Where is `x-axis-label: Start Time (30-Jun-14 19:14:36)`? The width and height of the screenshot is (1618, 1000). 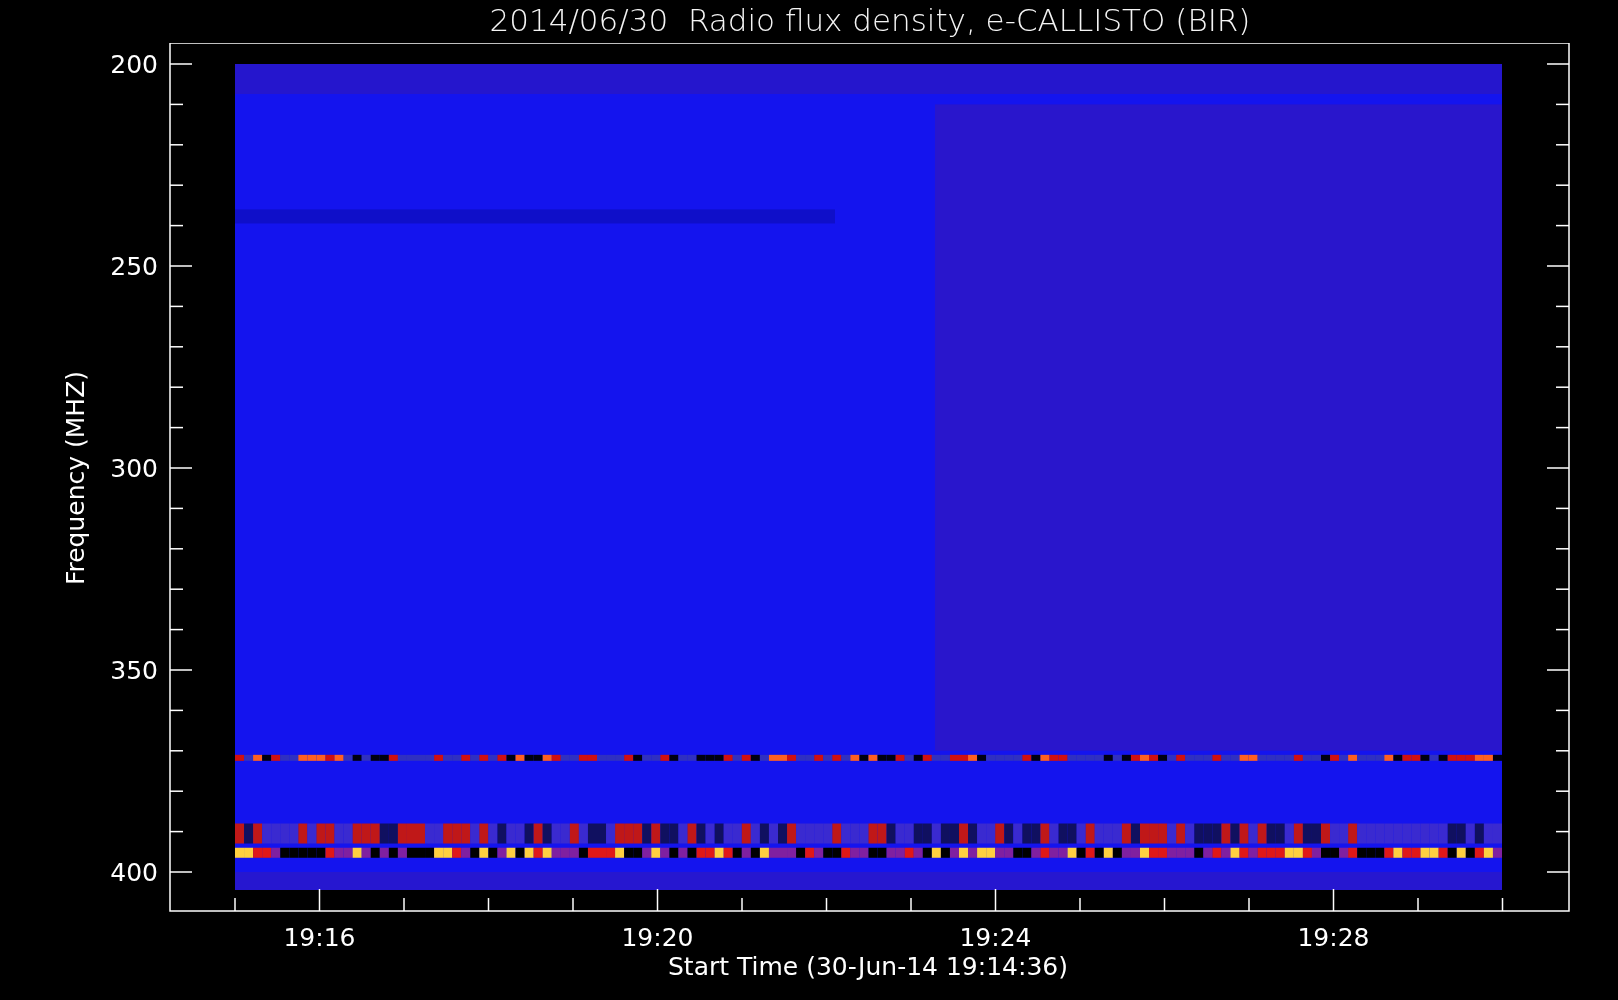
x-axis-label: Start Time (30-Jun-14 19:14:36) is located at coordinates (868, 966).